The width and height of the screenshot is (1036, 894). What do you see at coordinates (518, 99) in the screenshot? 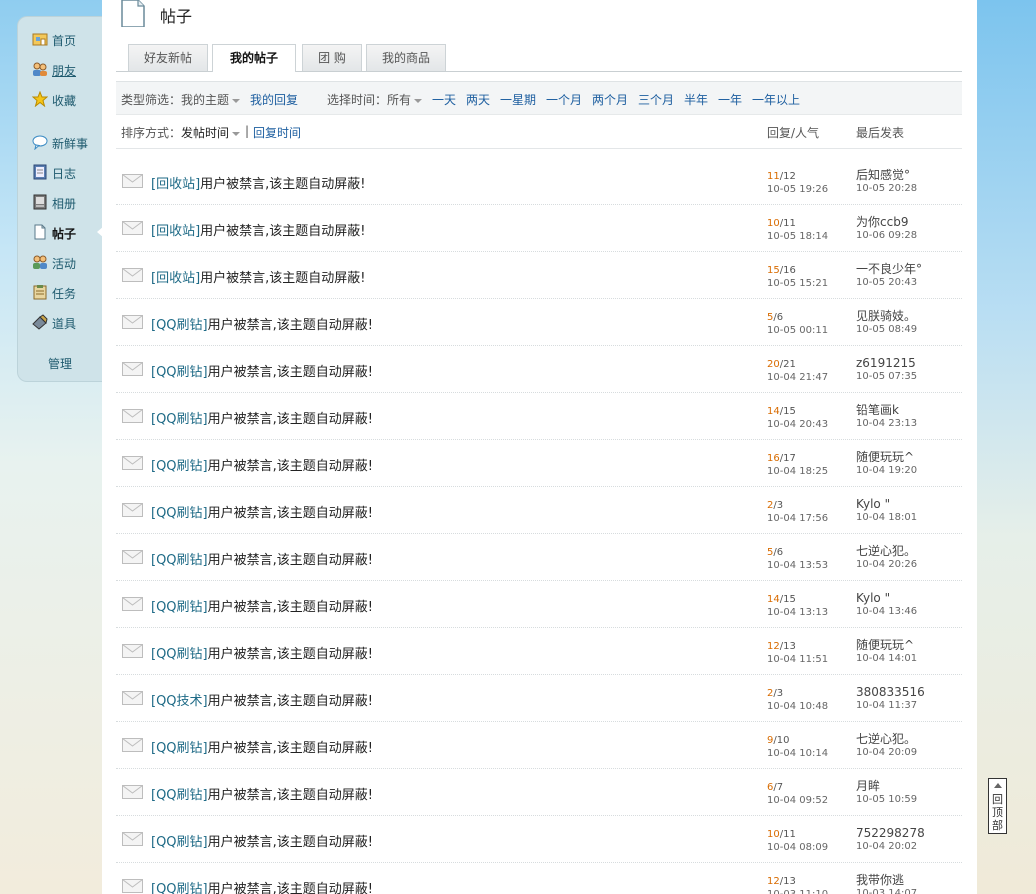
I see `time-range-1week: 一星期` at bounding box center [518, 99].